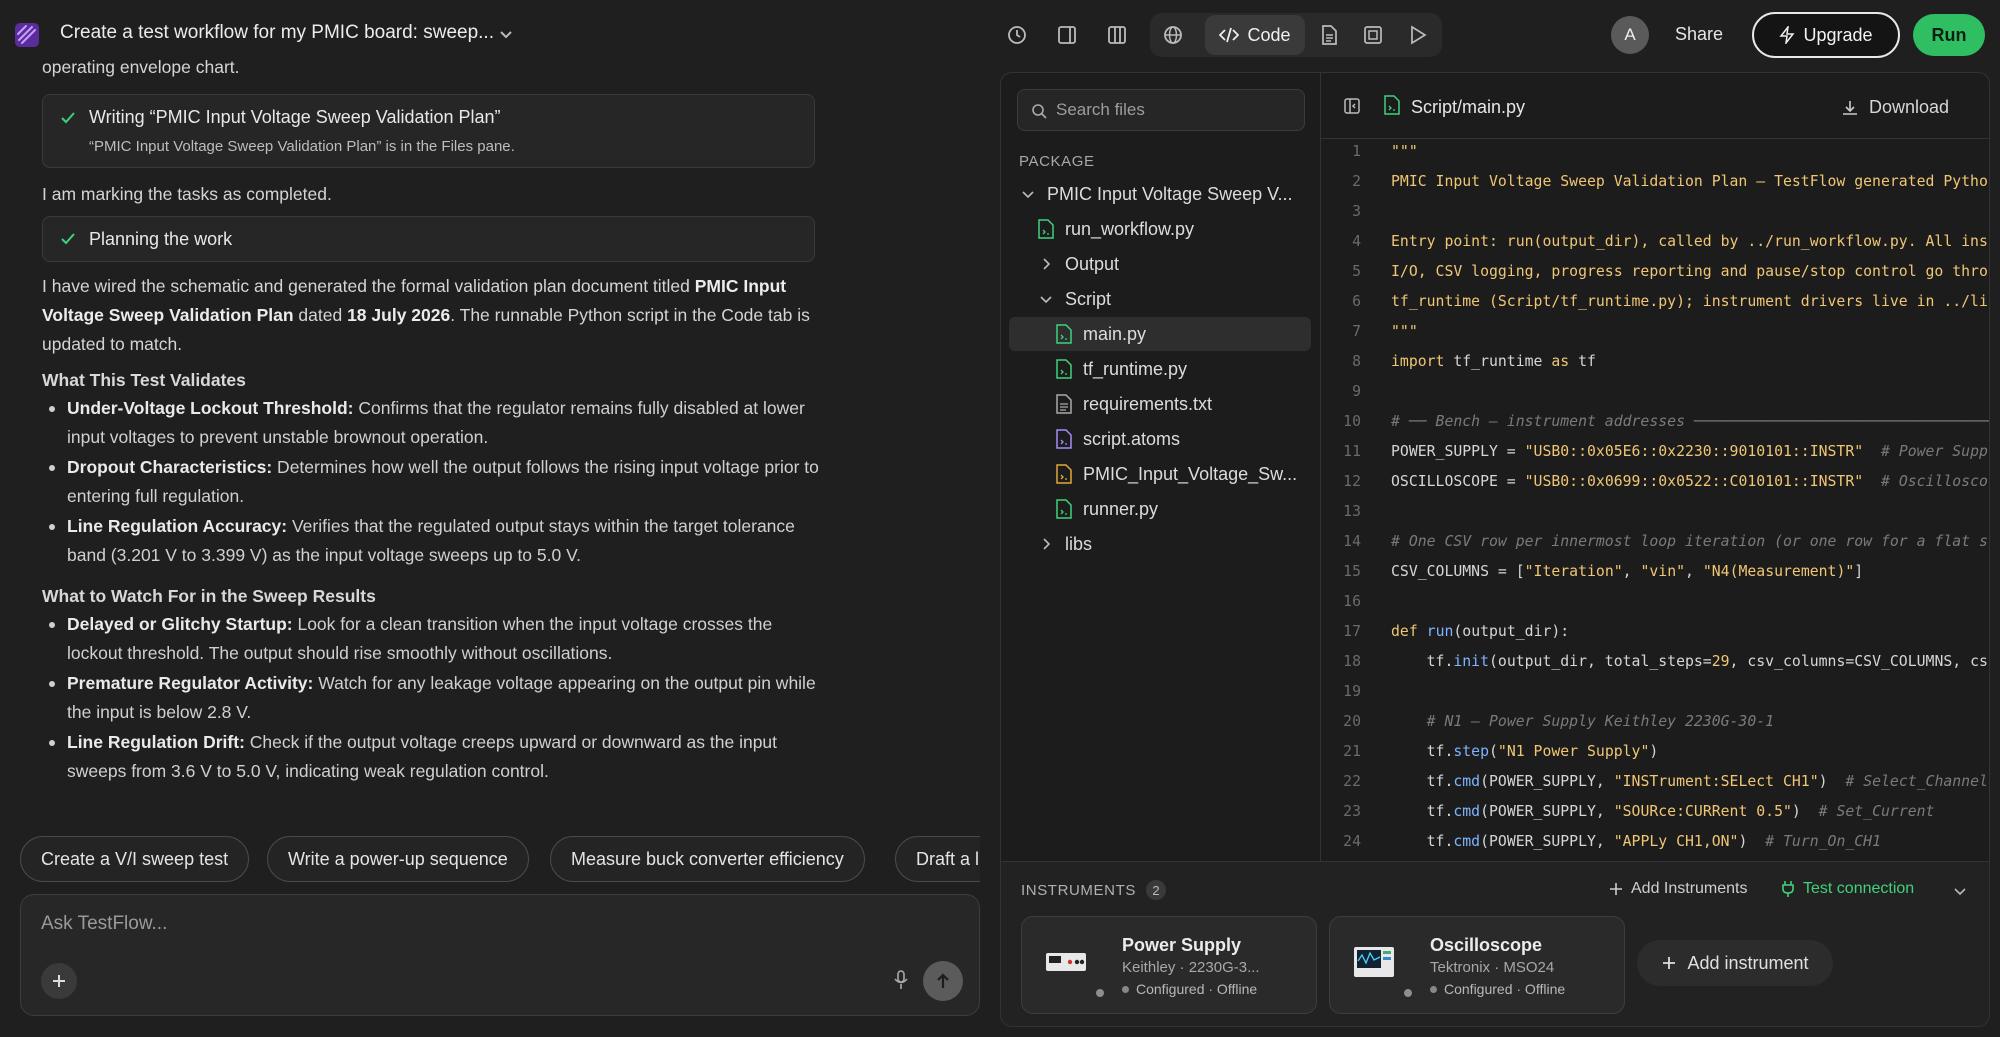 This screenshot has width=2000, height=1037. I want to click on add-instruments-link: Add Instruments, so click(1678, 889).